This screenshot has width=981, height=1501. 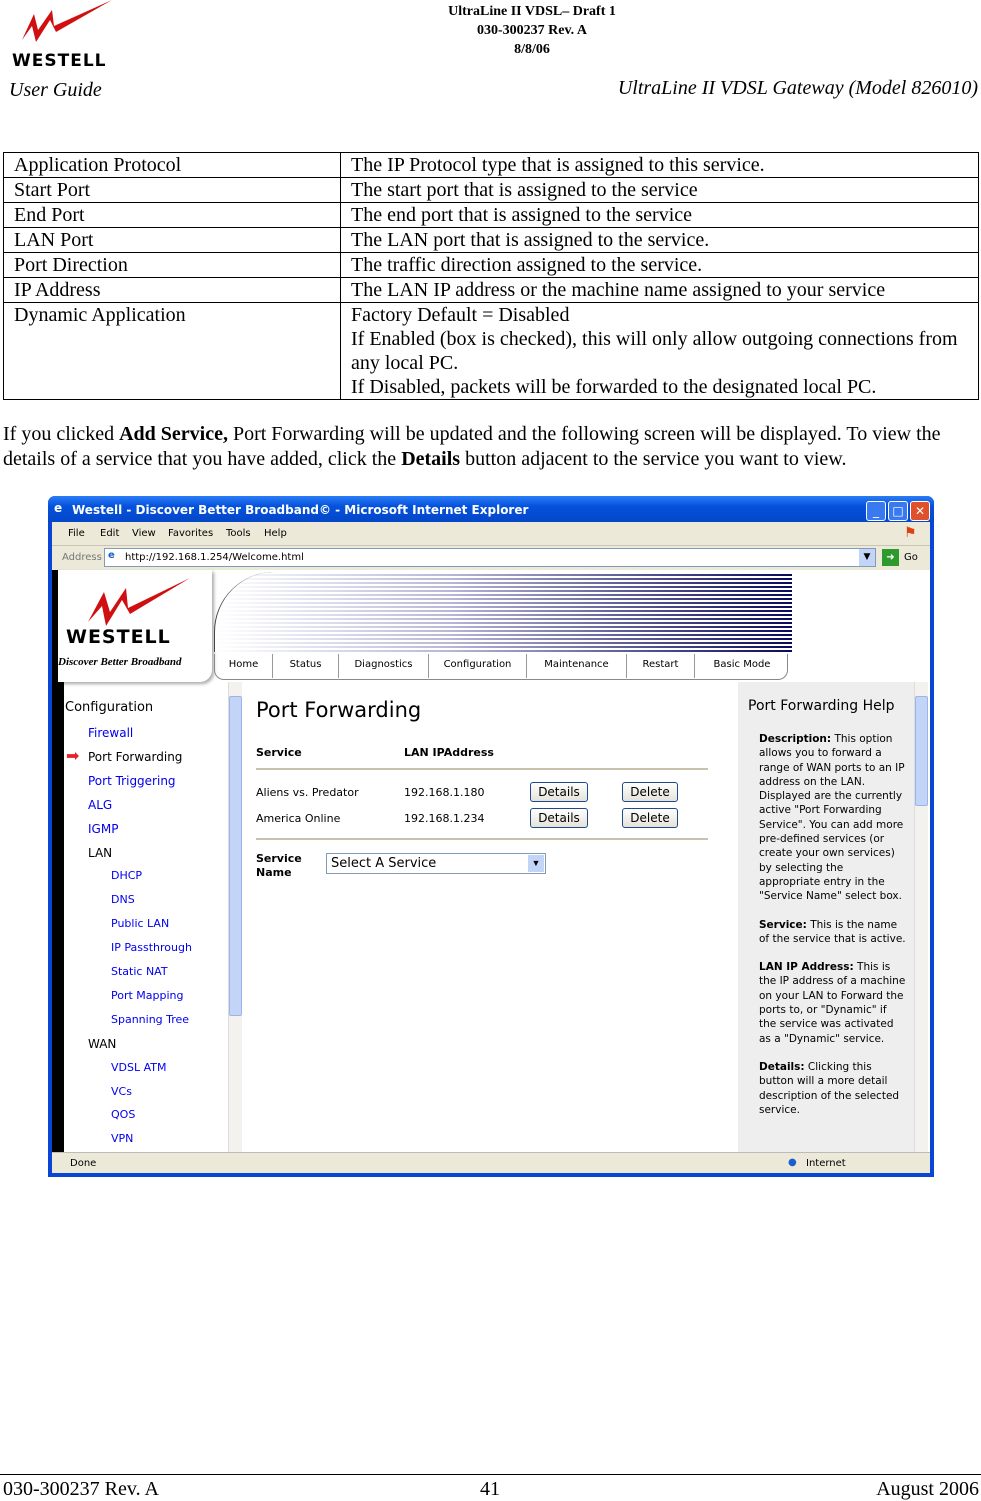 What do you see at coordinates (482, 769) in the screenshot?
I see `divider` at bounding box center [482, 769].